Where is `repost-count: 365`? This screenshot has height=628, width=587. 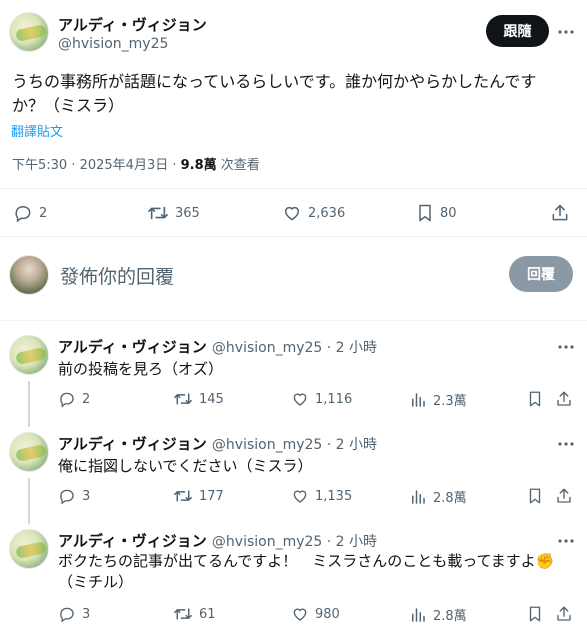 repost-count: 365 is located at coordinates (187, 213).